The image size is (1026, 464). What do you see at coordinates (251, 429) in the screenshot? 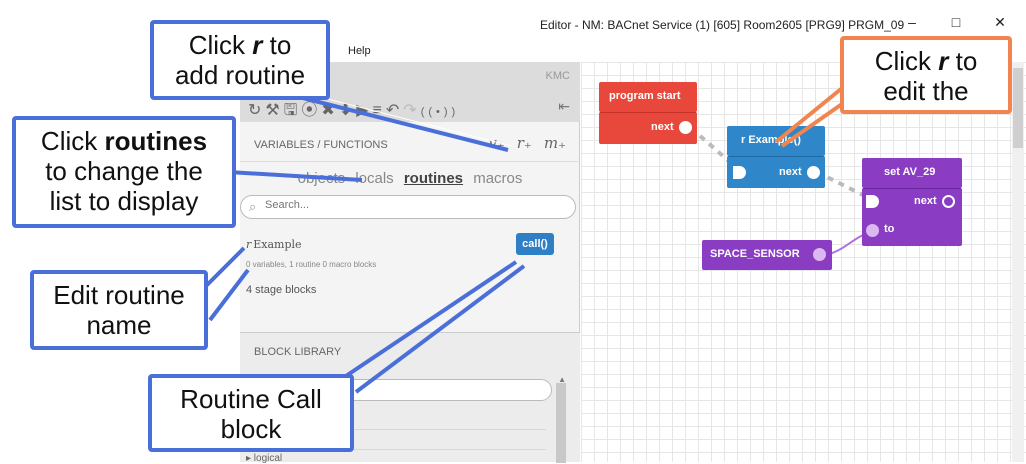
I see `callout-text: block` at bounding box center [251, 429].